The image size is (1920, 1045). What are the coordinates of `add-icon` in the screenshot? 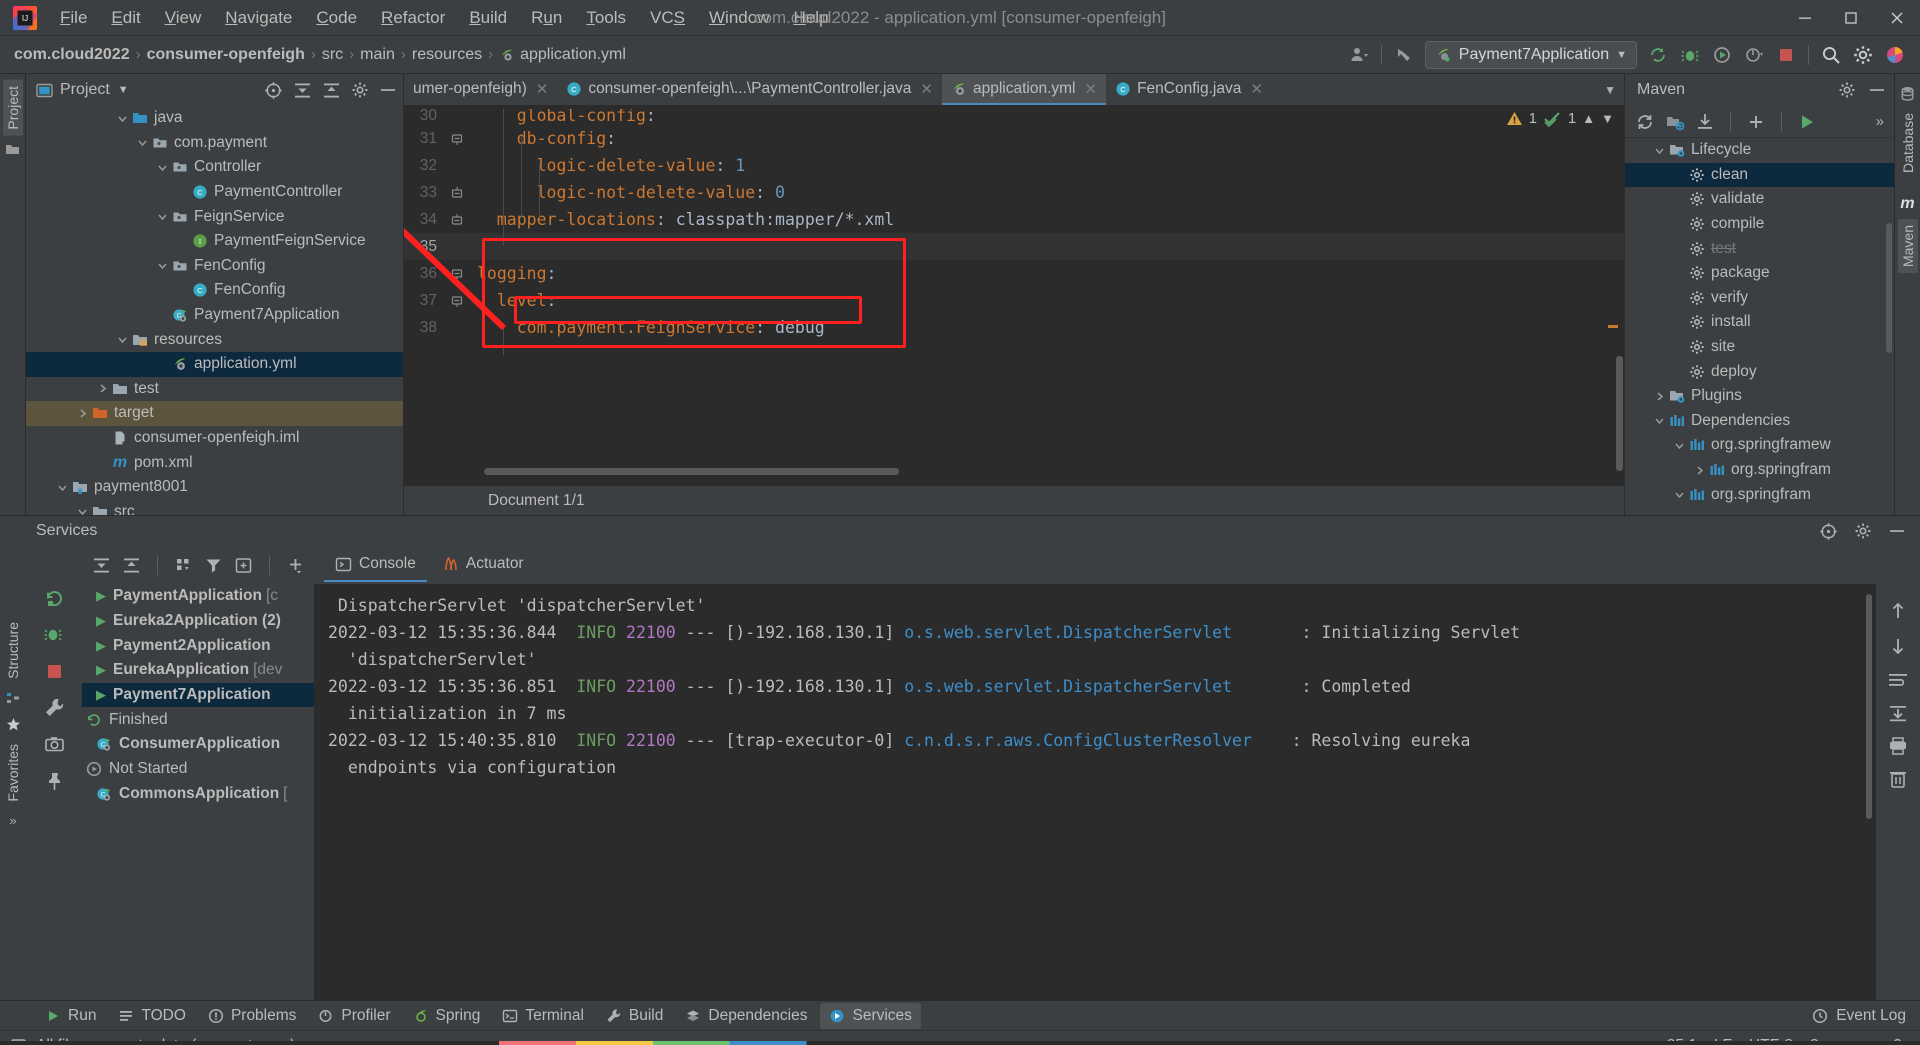 It's located at (295, 565).